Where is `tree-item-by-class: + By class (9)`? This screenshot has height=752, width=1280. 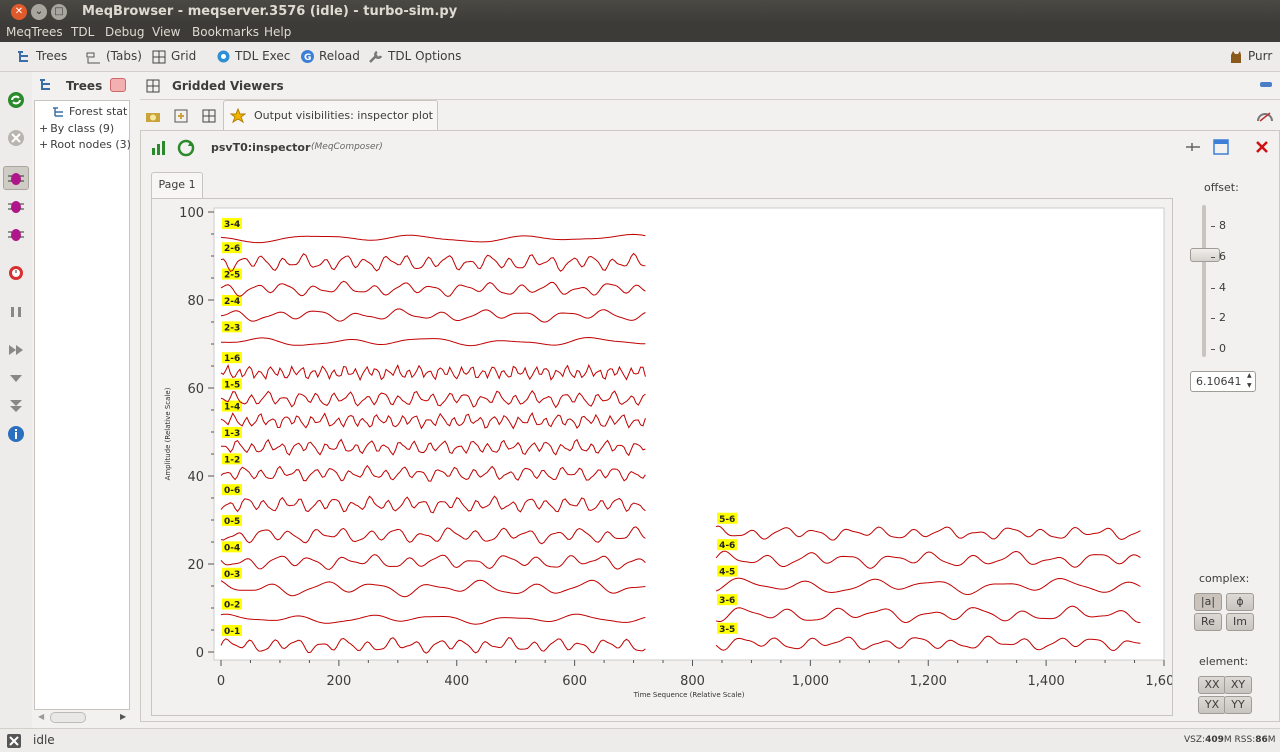 tree-item-by-class: + By class (9) is located at coordinates (76, 128).